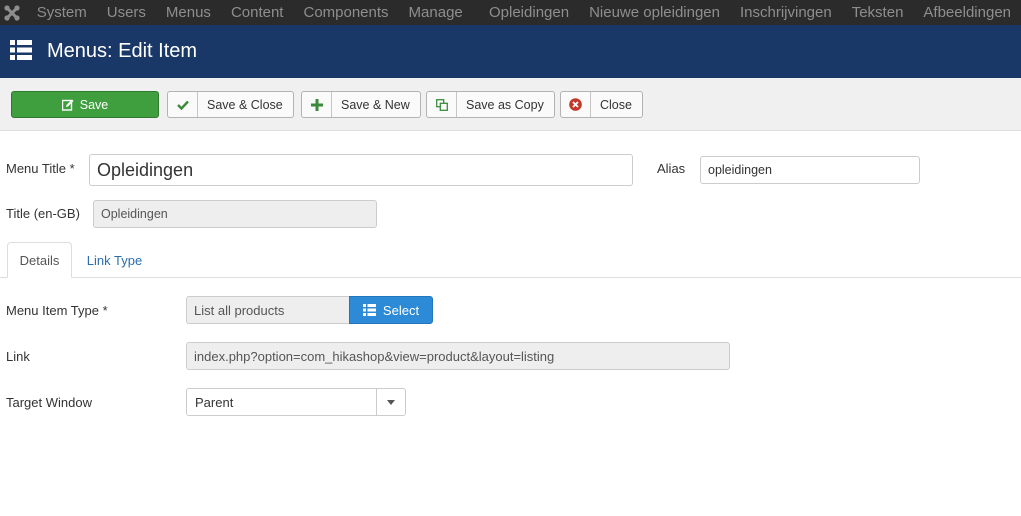  I want to click on nav-system: System, so click(60, 12).